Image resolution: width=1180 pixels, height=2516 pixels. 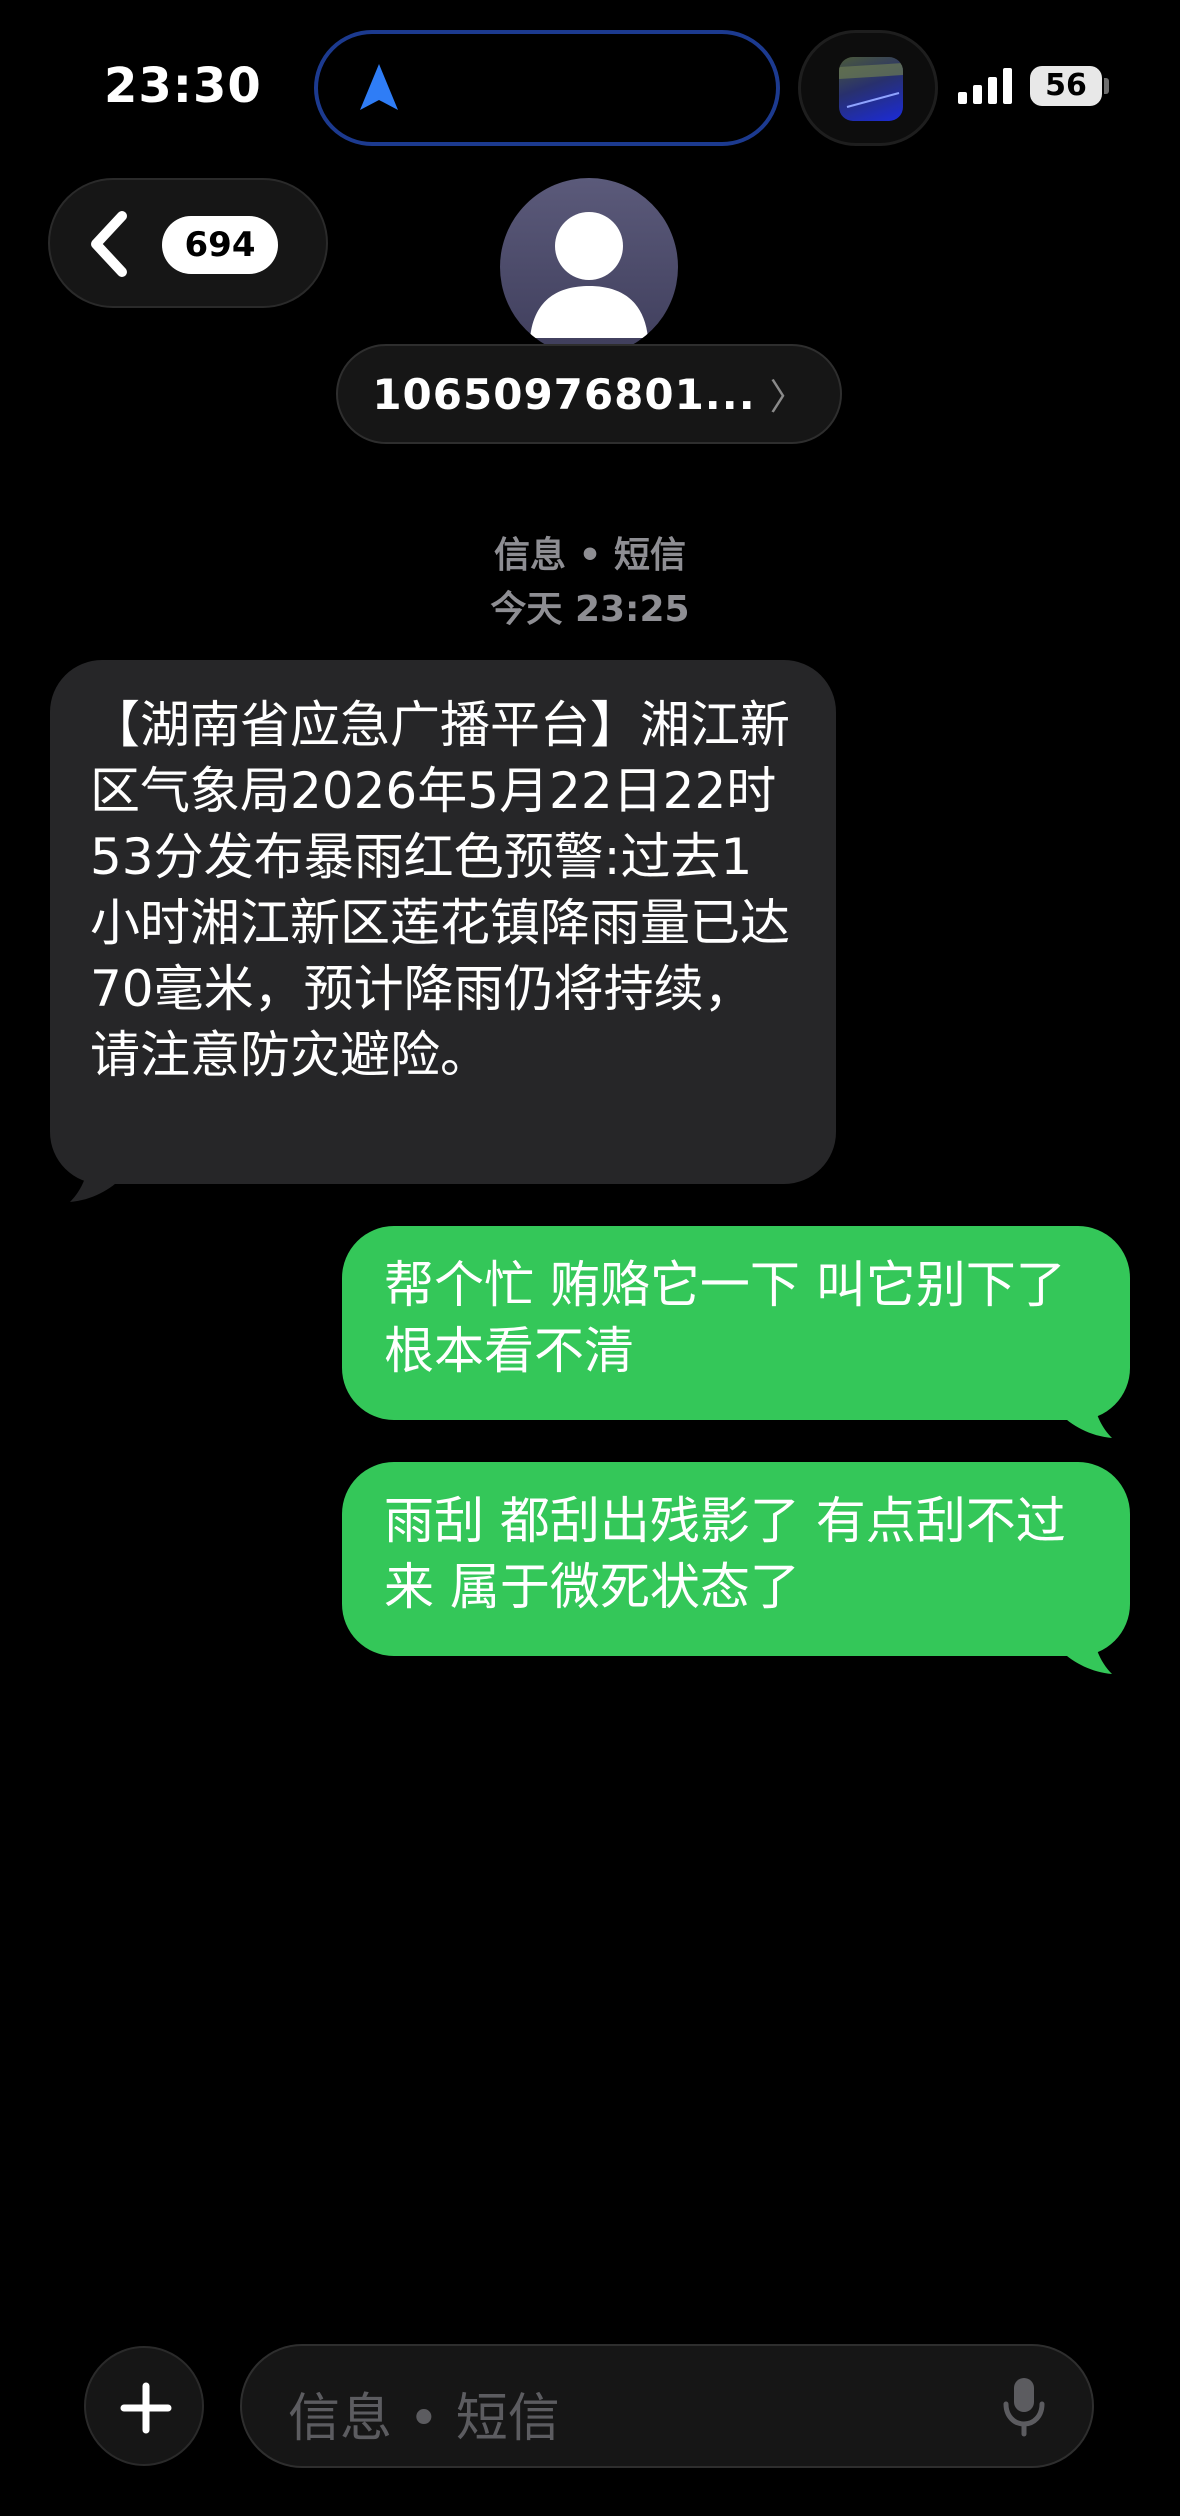 I want to click on plus-icon, so click(x=146, y=2408).